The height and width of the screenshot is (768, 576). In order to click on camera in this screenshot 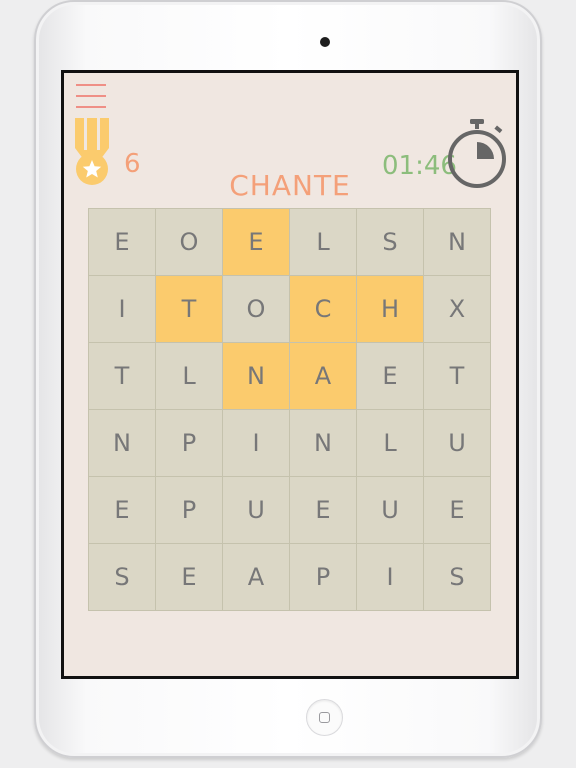, I will do `click(325, 42)`.